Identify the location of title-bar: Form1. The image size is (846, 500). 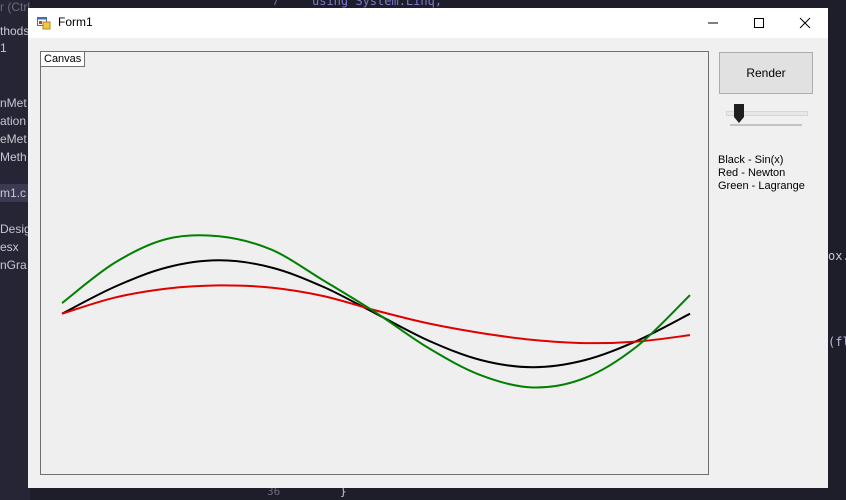
(428, 23).